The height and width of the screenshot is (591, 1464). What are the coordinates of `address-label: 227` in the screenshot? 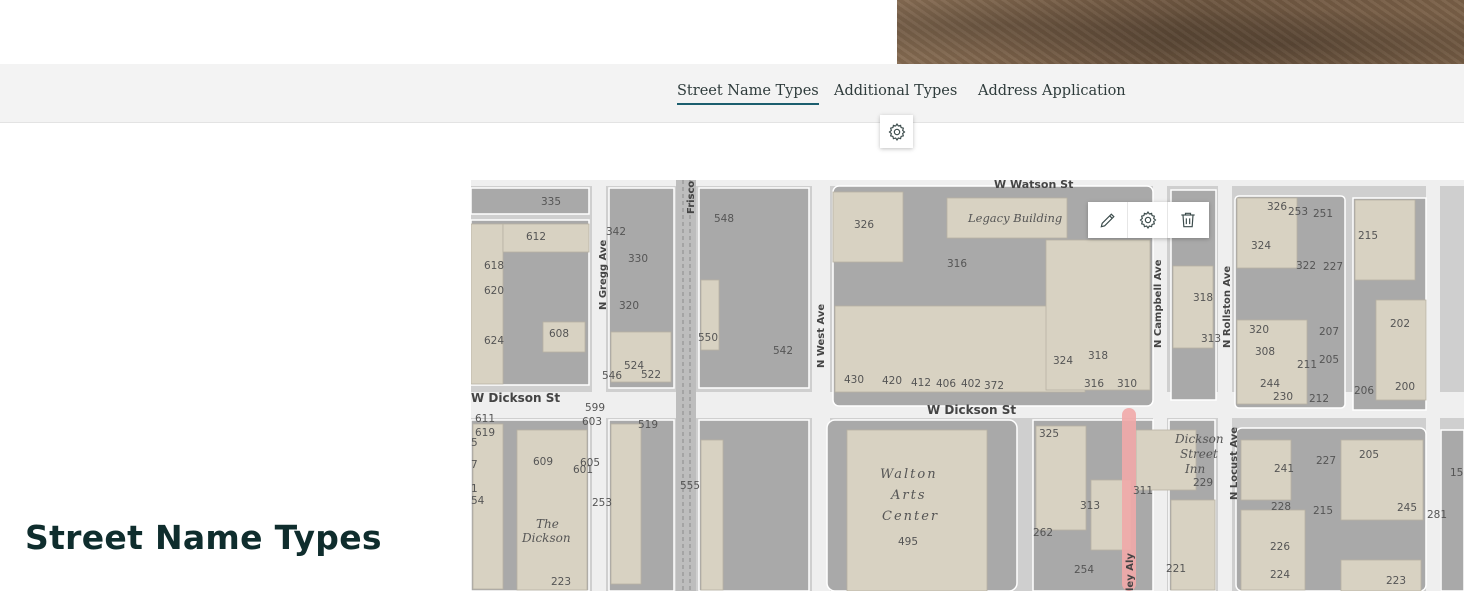 It's located at (1326, 461).